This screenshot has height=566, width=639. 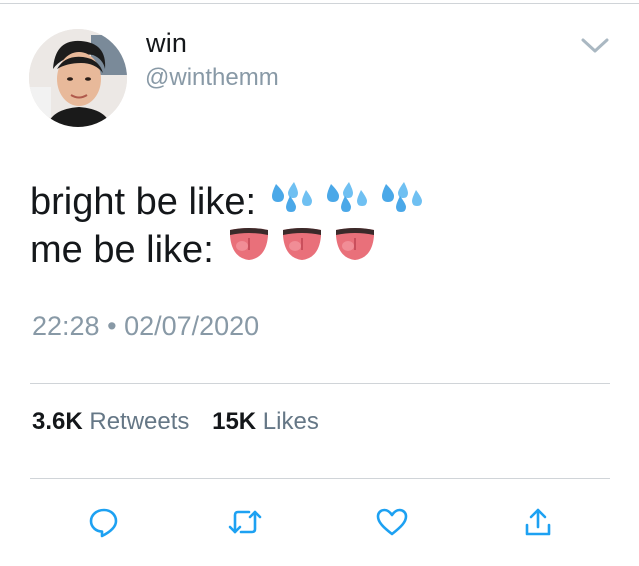 I want to click on retweet-button, so click(x=245, y=522).